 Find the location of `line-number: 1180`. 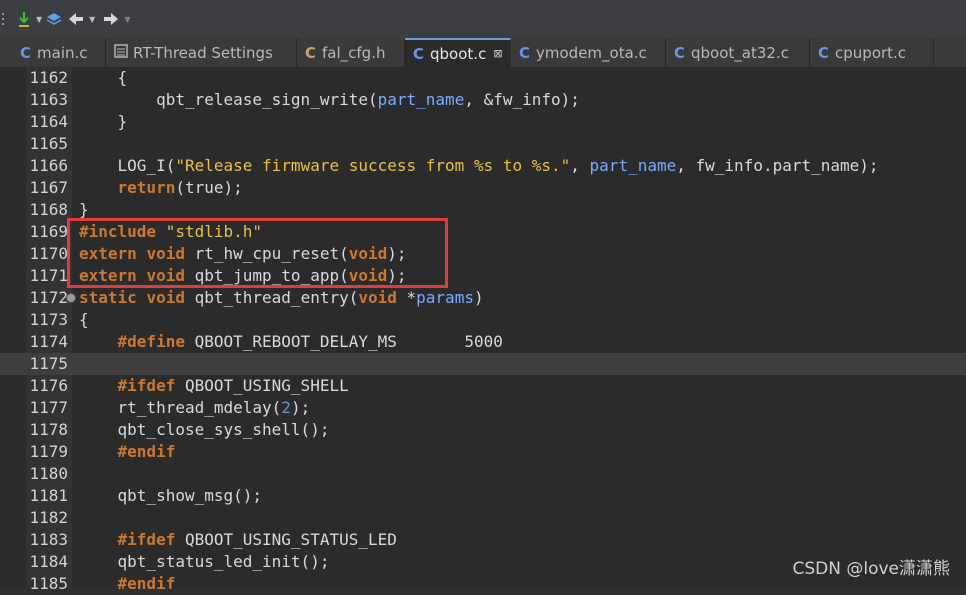

line-number: 1180 is located at coordinates (48, 473).